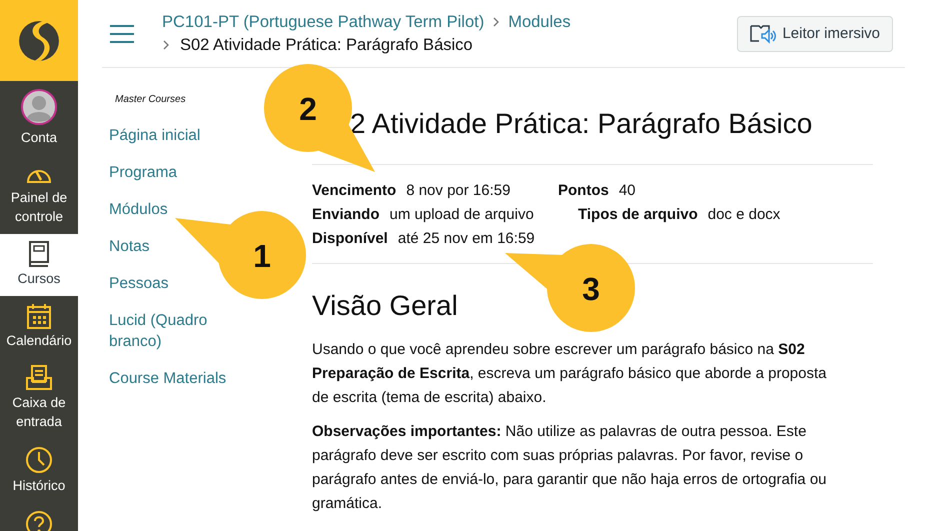 This screenshot has width=927, height=531. I want to click on menu-icon, so click(122, 33).